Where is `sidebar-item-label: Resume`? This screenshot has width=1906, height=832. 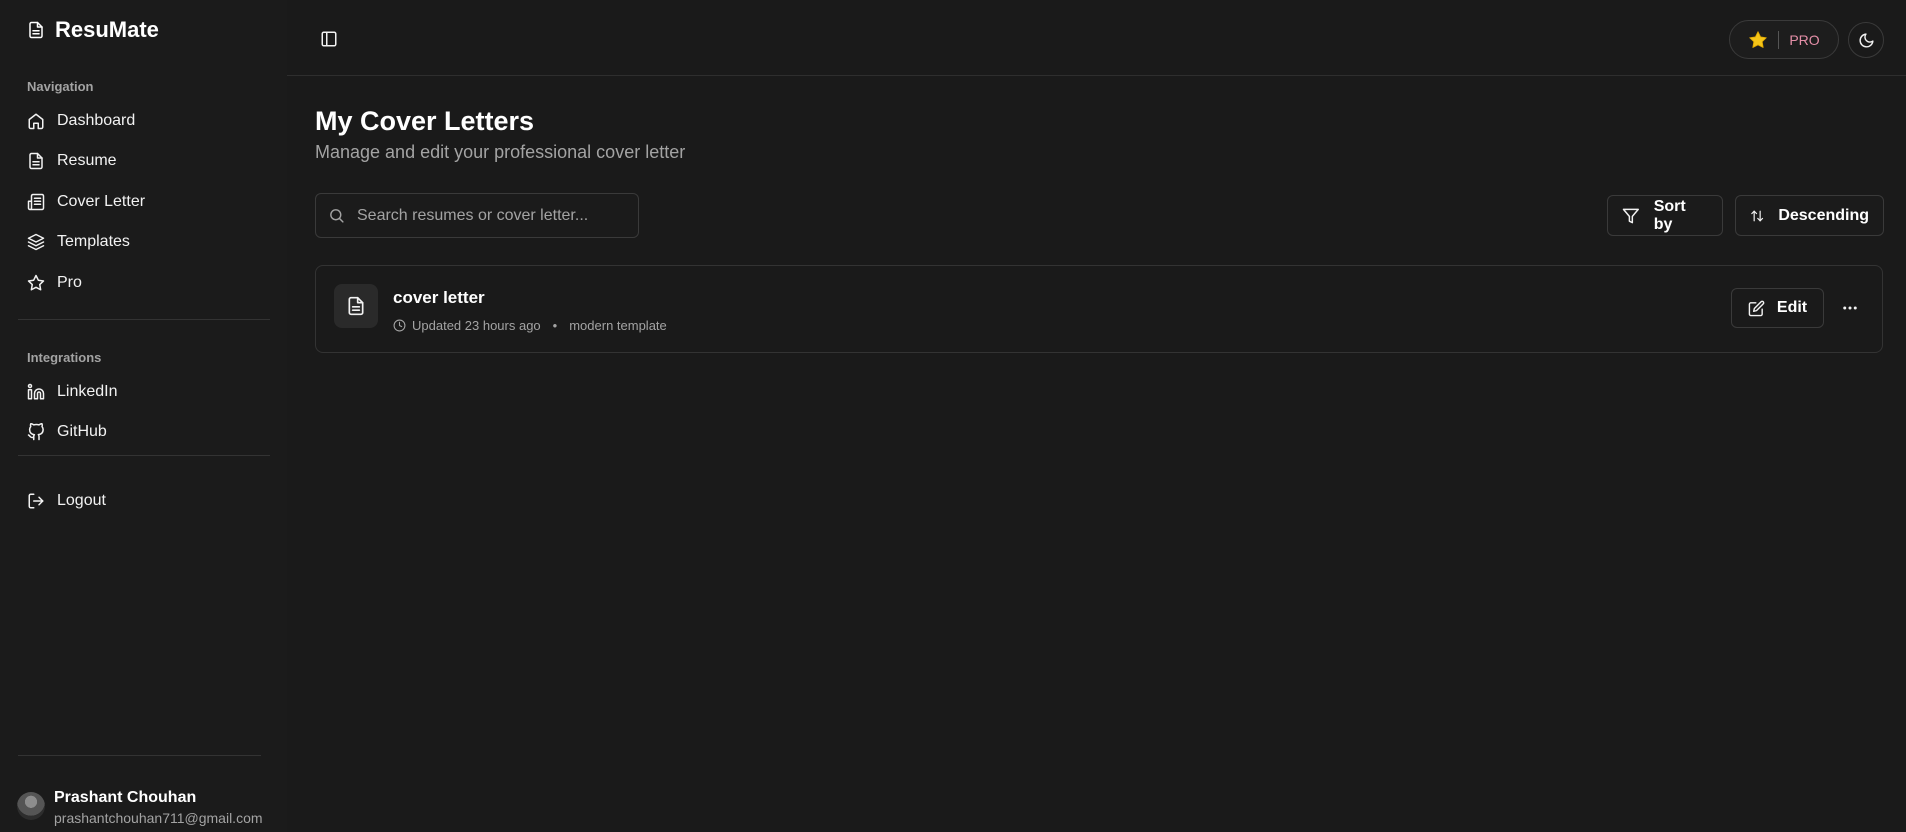 sidebar-item-label: Resume is located at coordinates (87, 160).